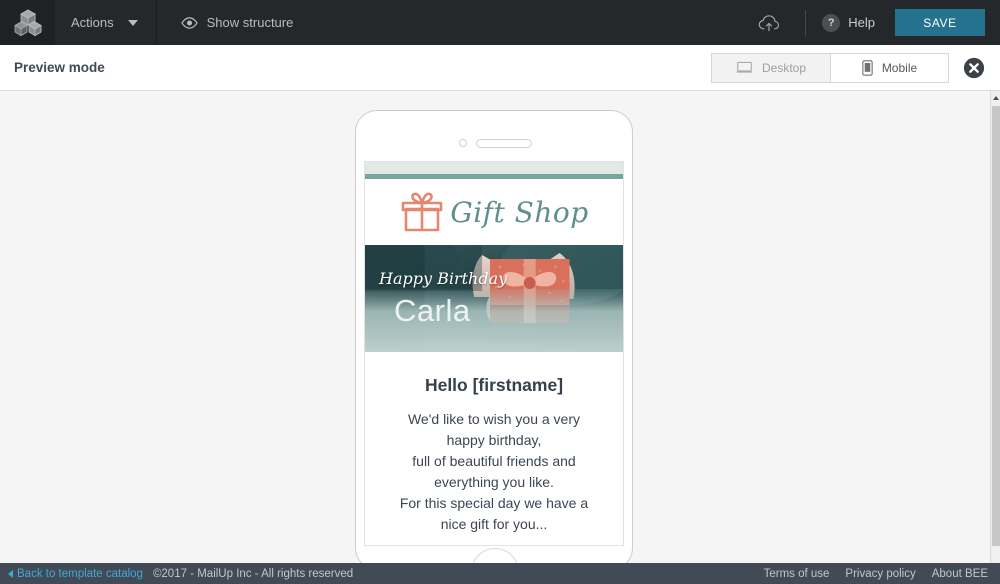 The image size is (1000, 584). I want to click on show-structure-label: Show structure, so click(250, 22).